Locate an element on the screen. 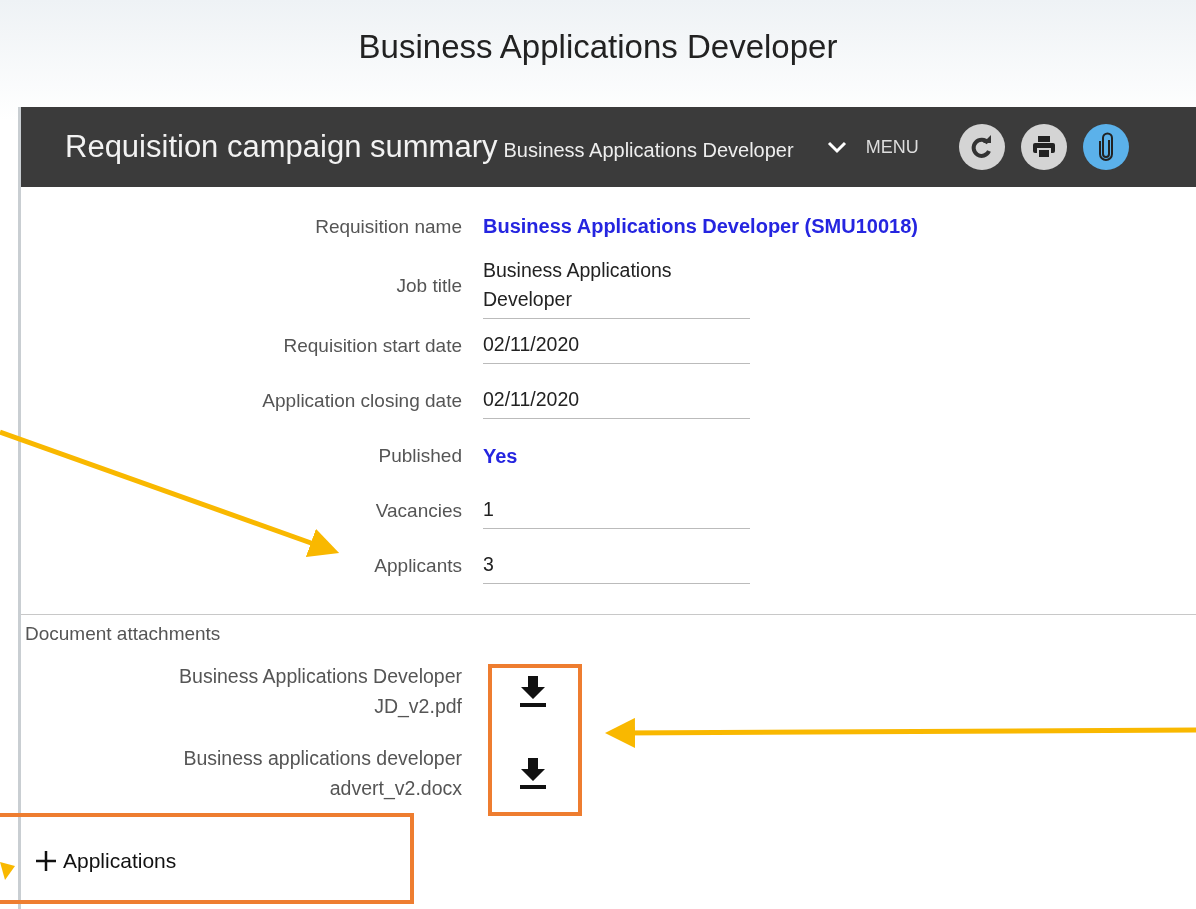  file-name: Business applications developer advert_v2.docx is located at coordinates (322, 773).